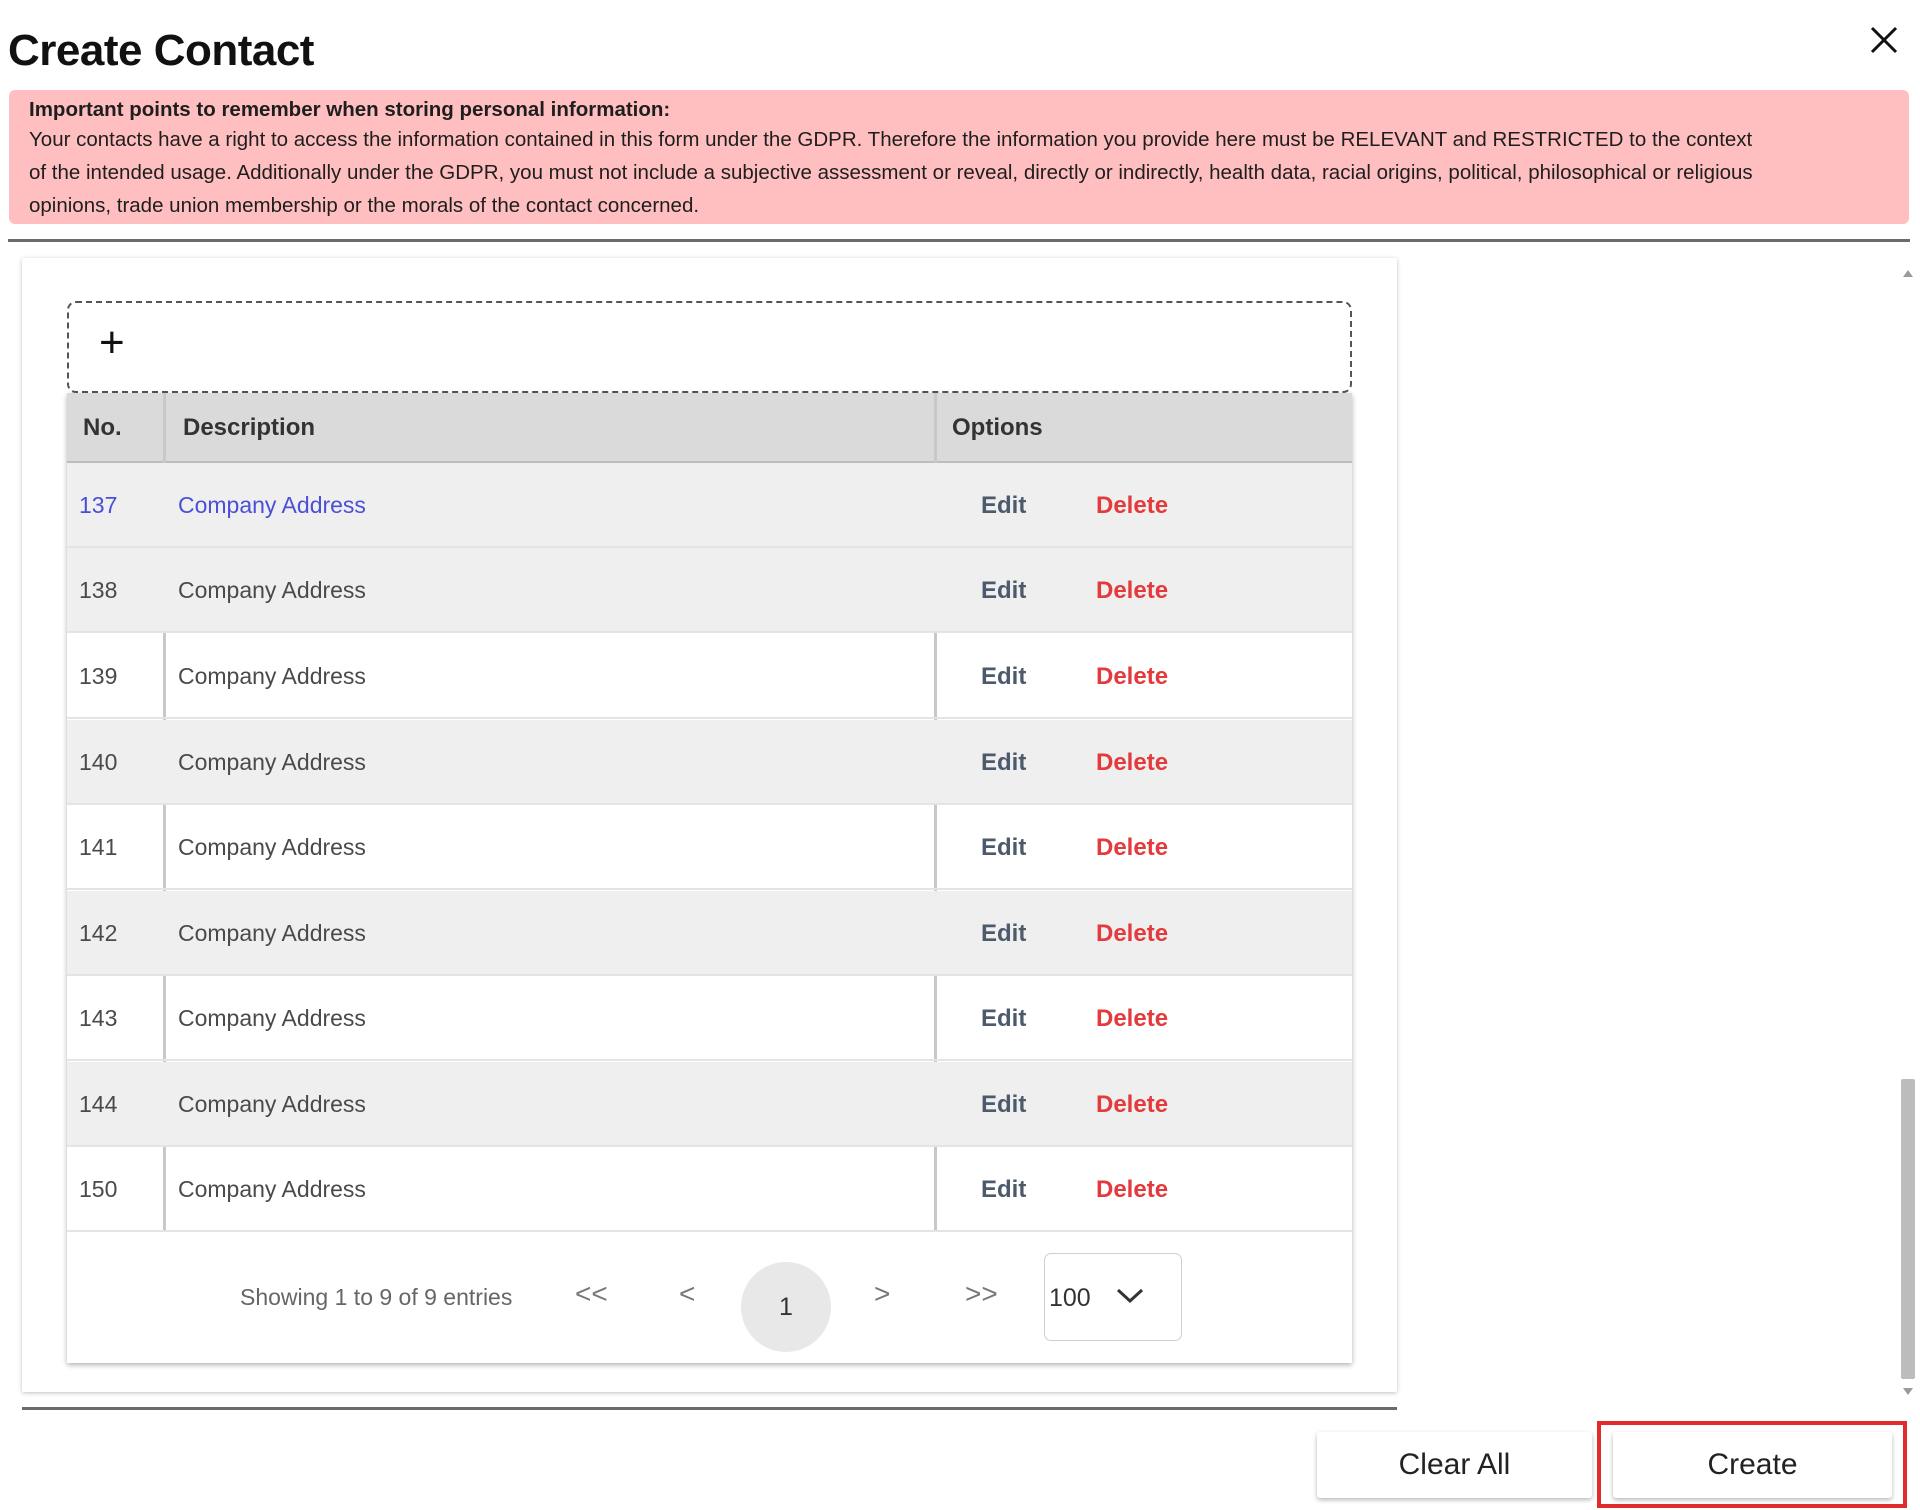 The image size is (1920, 1510). Describe the element at coordinates (98, 505) in the screenshot. I see `row-number: 137` at that location.